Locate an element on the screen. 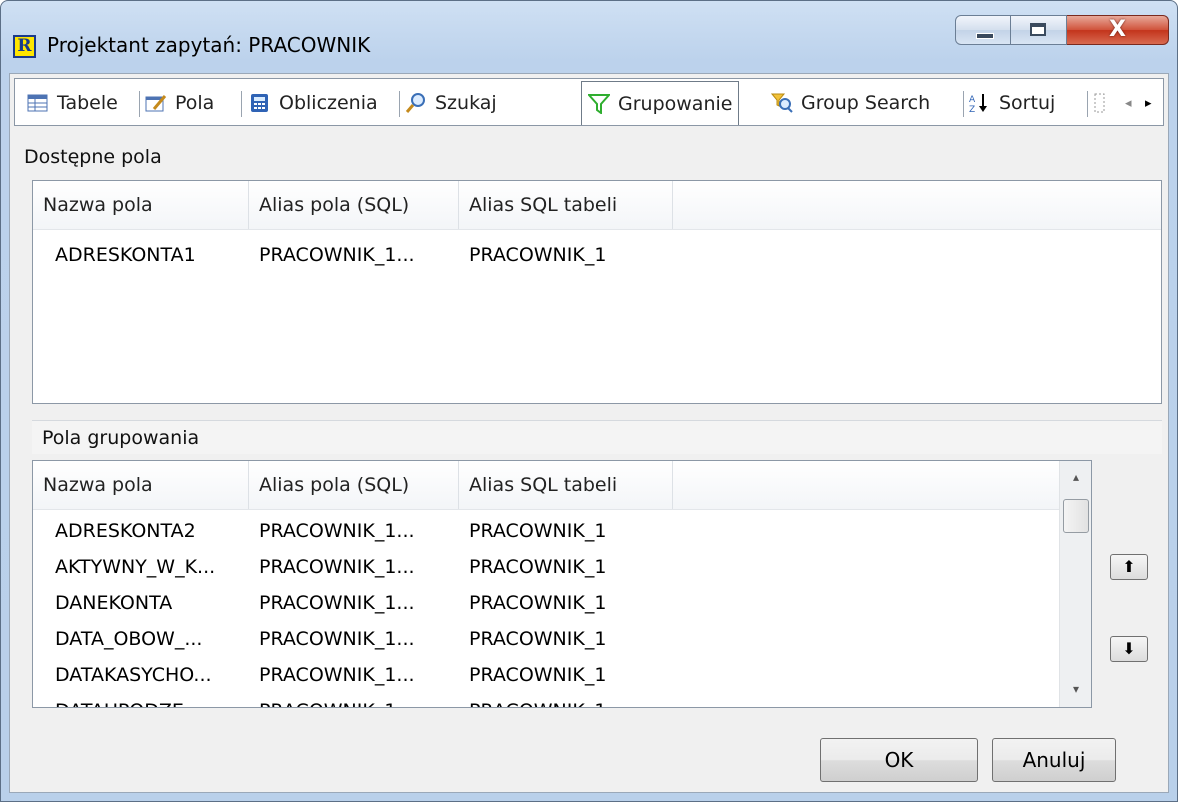 This screenshot has height=802, width=1178. tab-sortuj: AZ Sortuj is located at coordinates (1012, 103).